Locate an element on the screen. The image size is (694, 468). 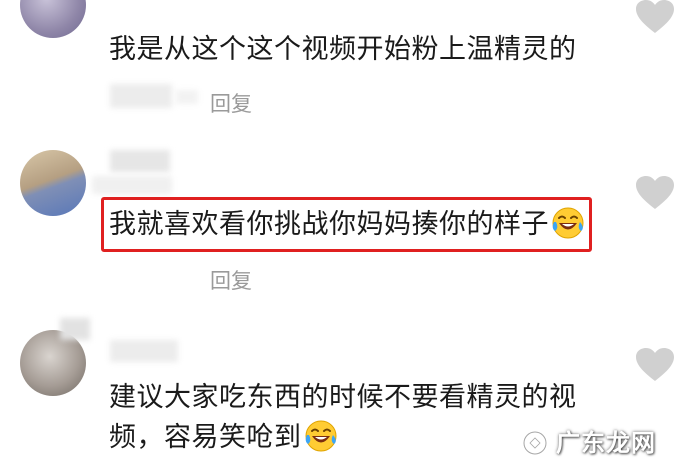
comment-text-line-1: 建议大家吃东西的时候不要看精灵的视 is located at coordinates (343, 397).